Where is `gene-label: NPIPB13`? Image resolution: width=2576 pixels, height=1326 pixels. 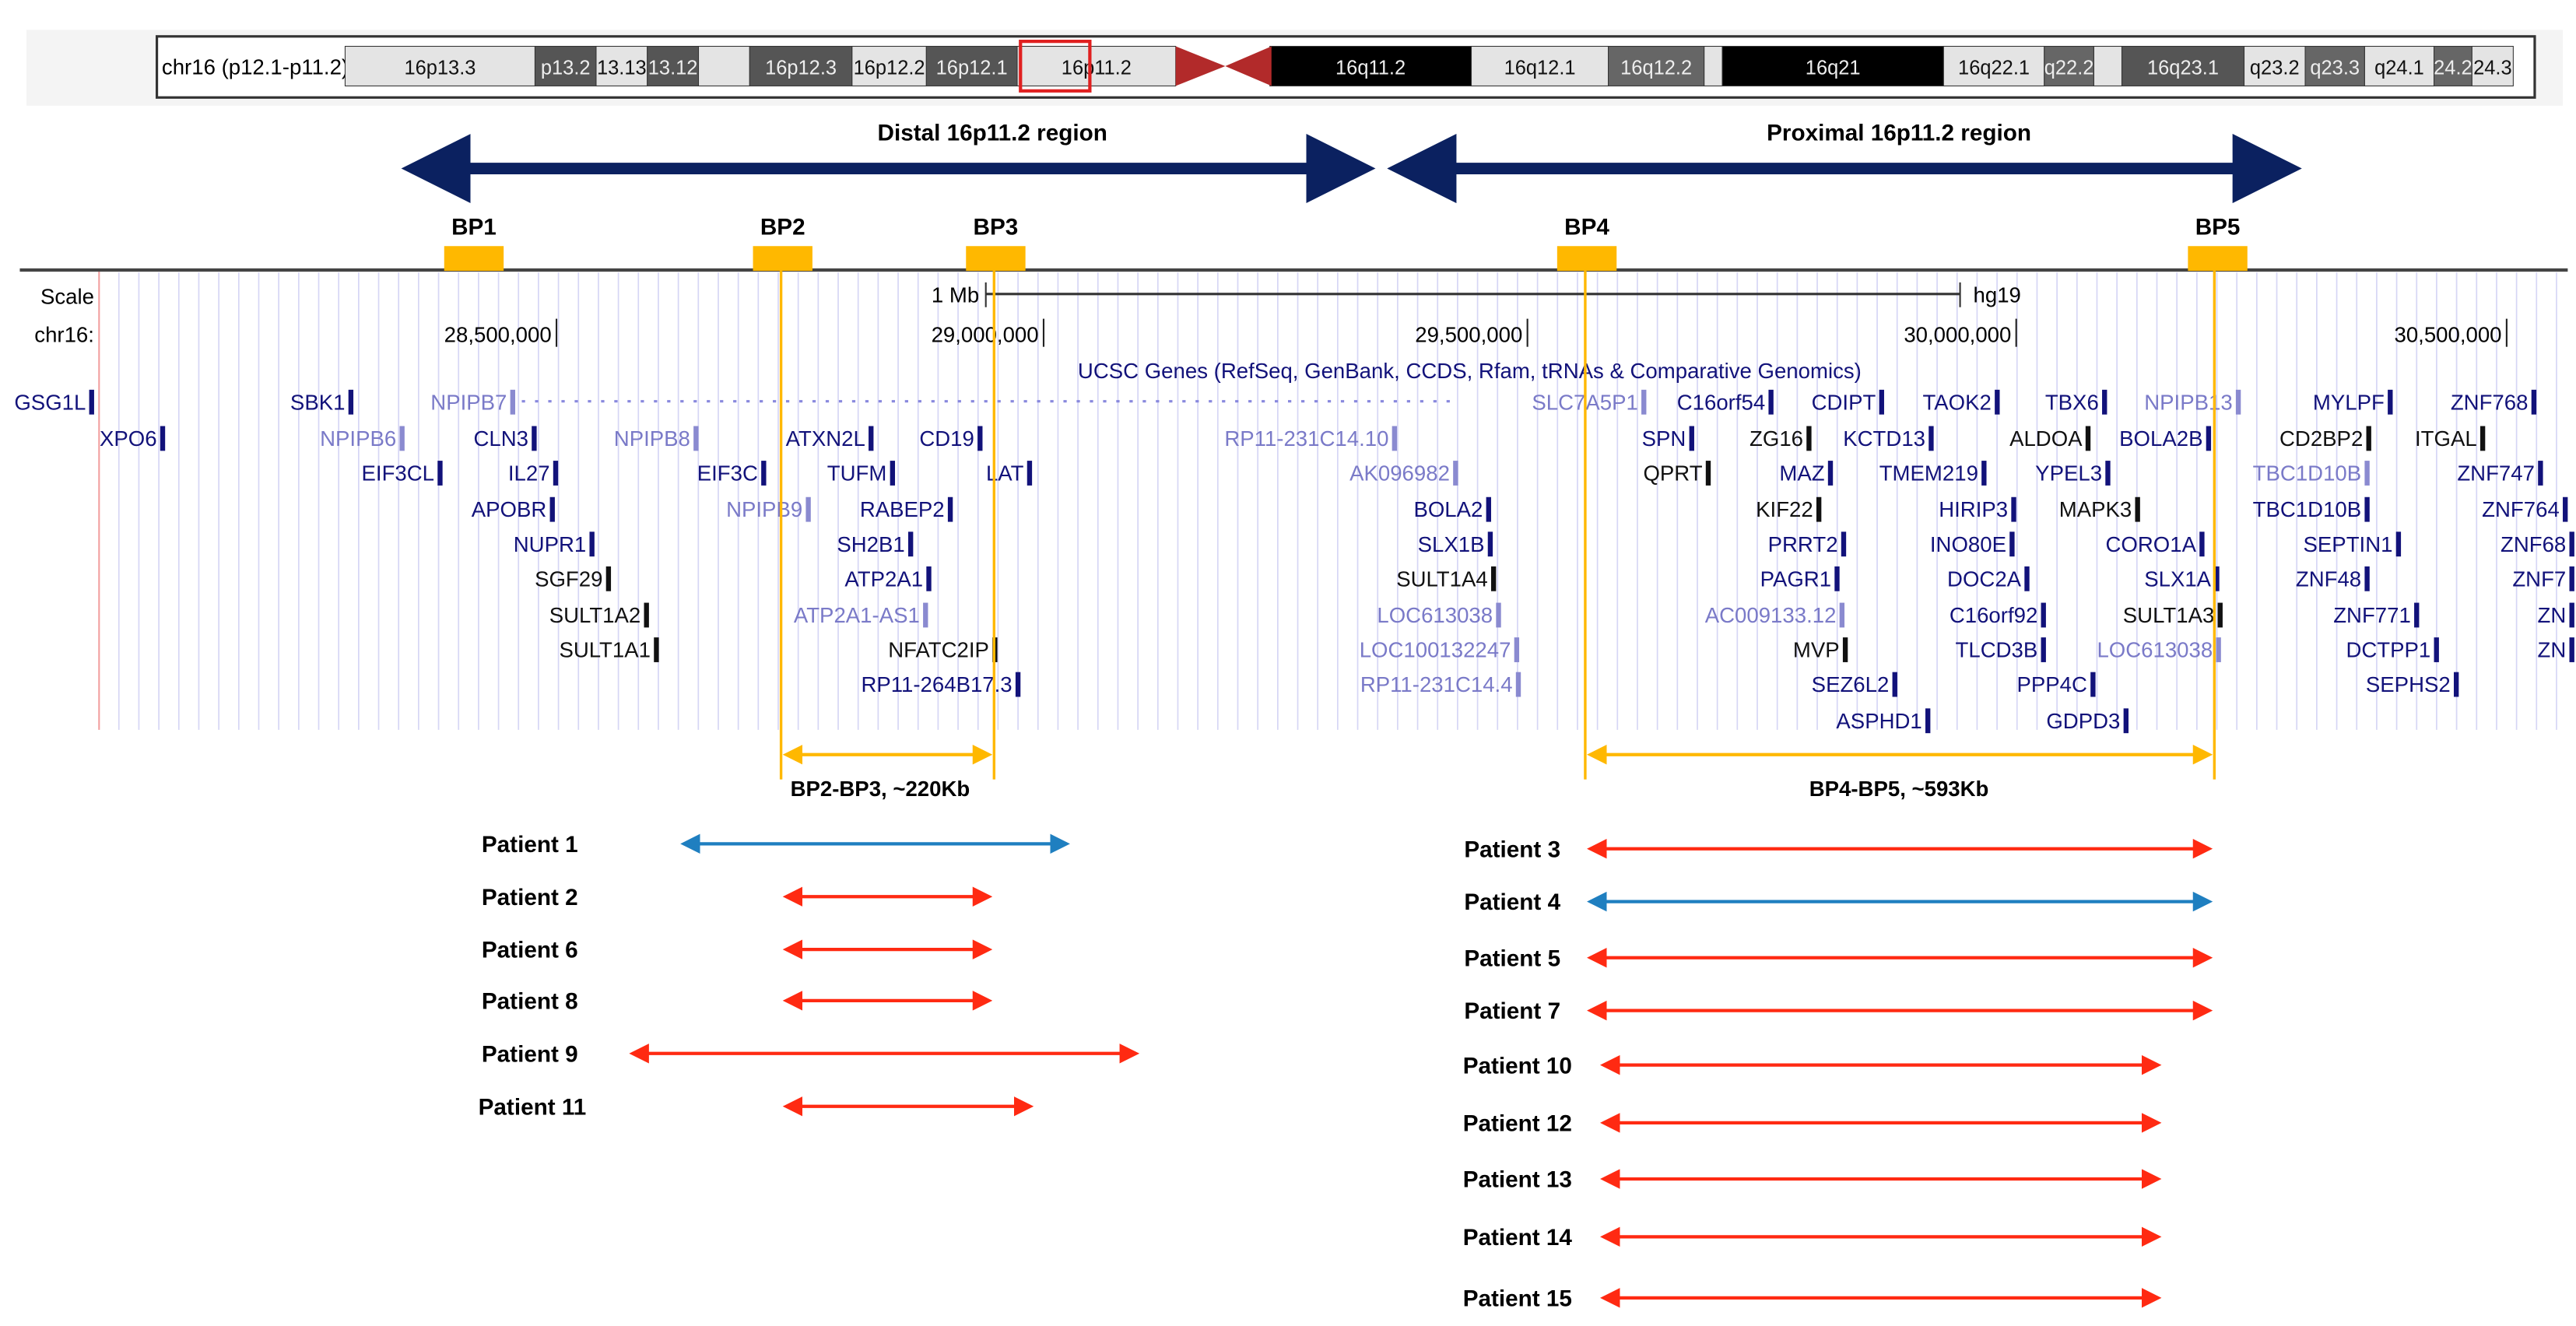
gene-label: NPIPB13 is located at coordinates (2188, 402).